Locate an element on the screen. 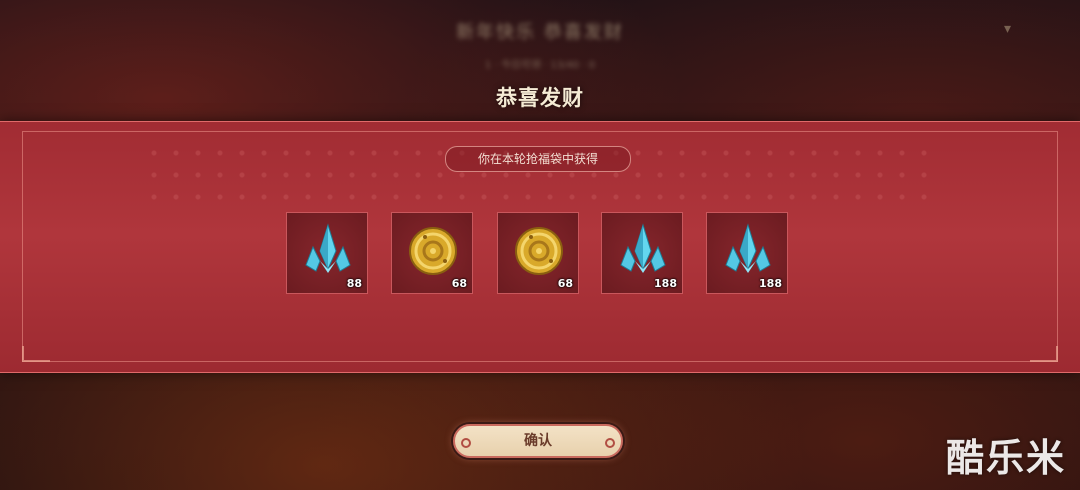  watermark-logo: 酷乐米 is located at coordinates (1005, 458).